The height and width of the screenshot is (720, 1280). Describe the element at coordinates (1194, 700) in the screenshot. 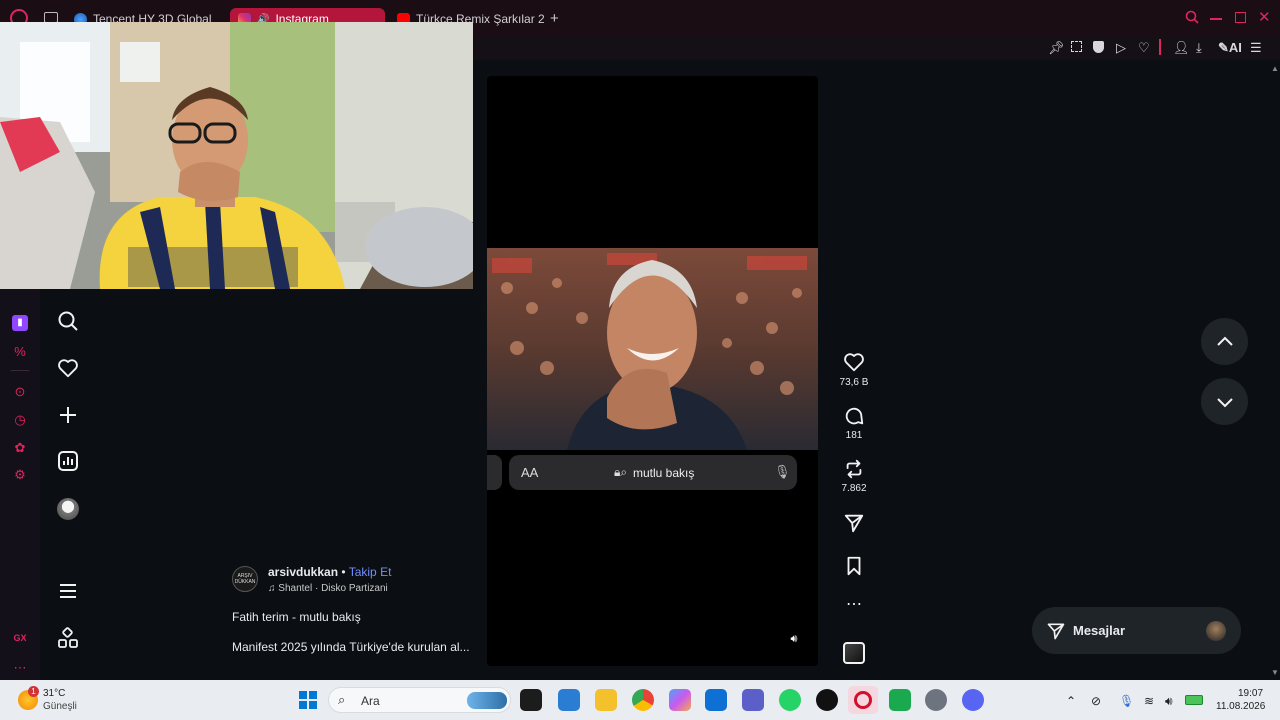

I see `battery-icon` at that location.